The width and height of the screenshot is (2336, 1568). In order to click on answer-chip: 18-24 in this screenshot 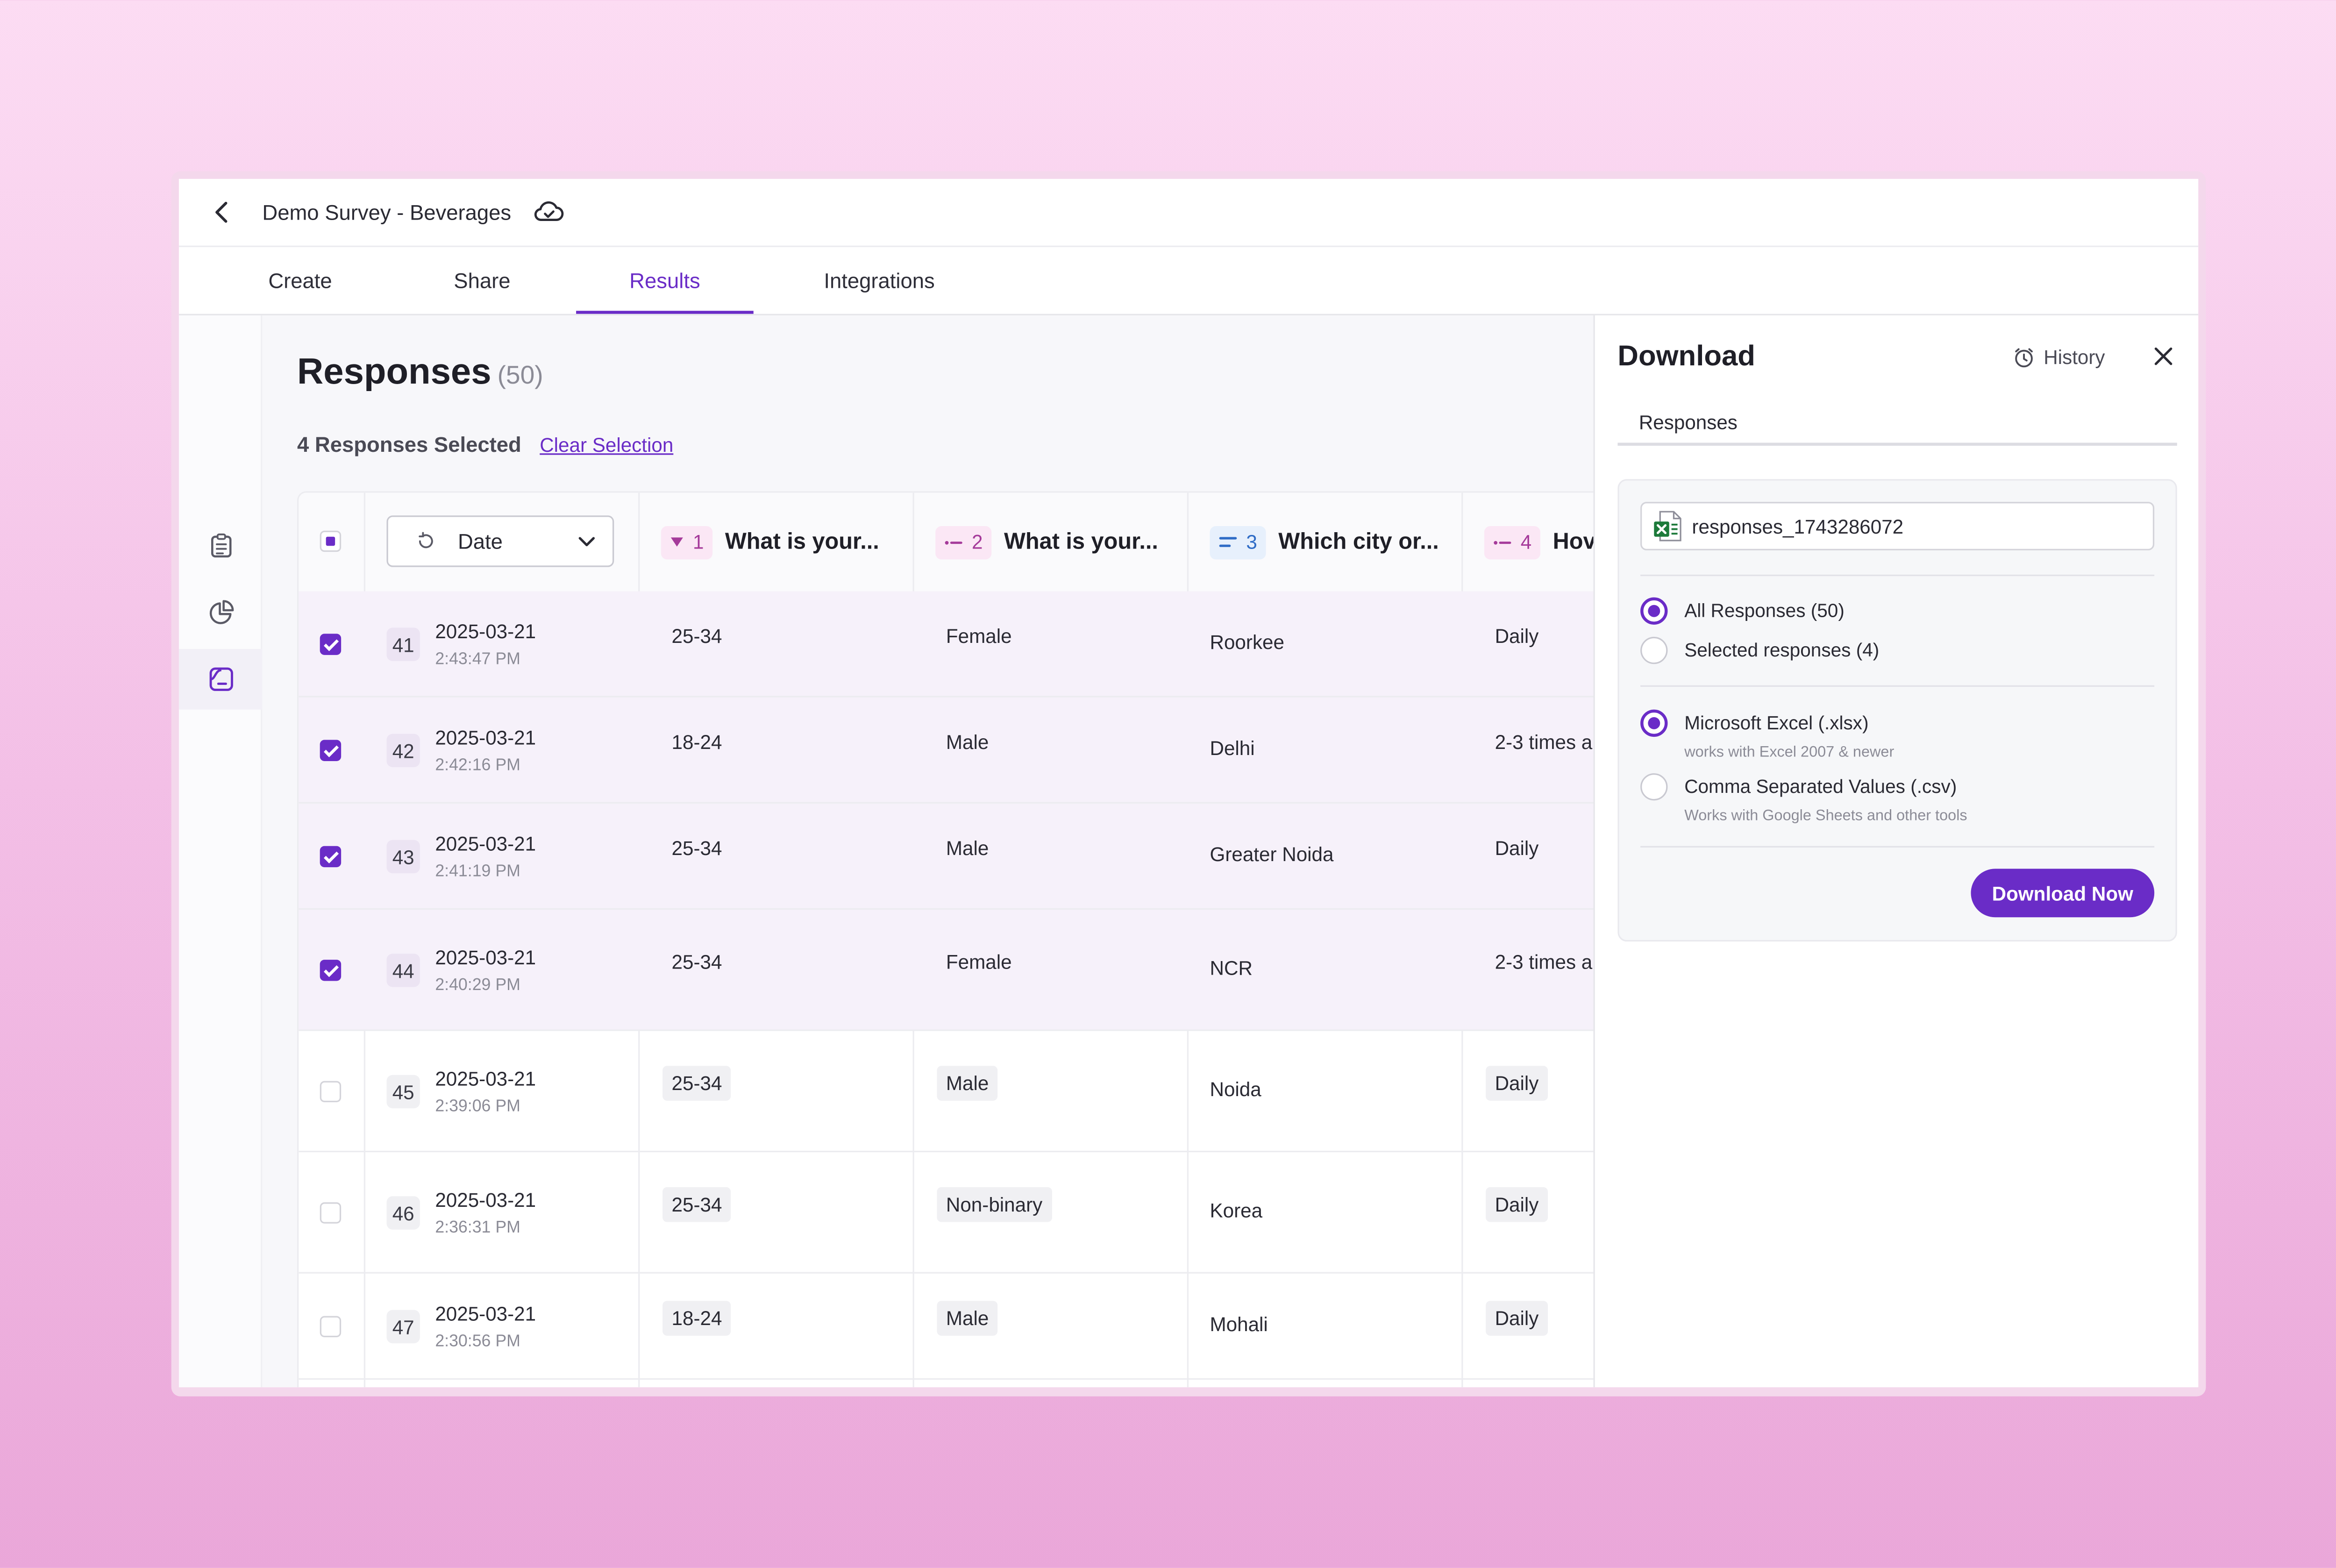, I will do `click(696, 1319)`.